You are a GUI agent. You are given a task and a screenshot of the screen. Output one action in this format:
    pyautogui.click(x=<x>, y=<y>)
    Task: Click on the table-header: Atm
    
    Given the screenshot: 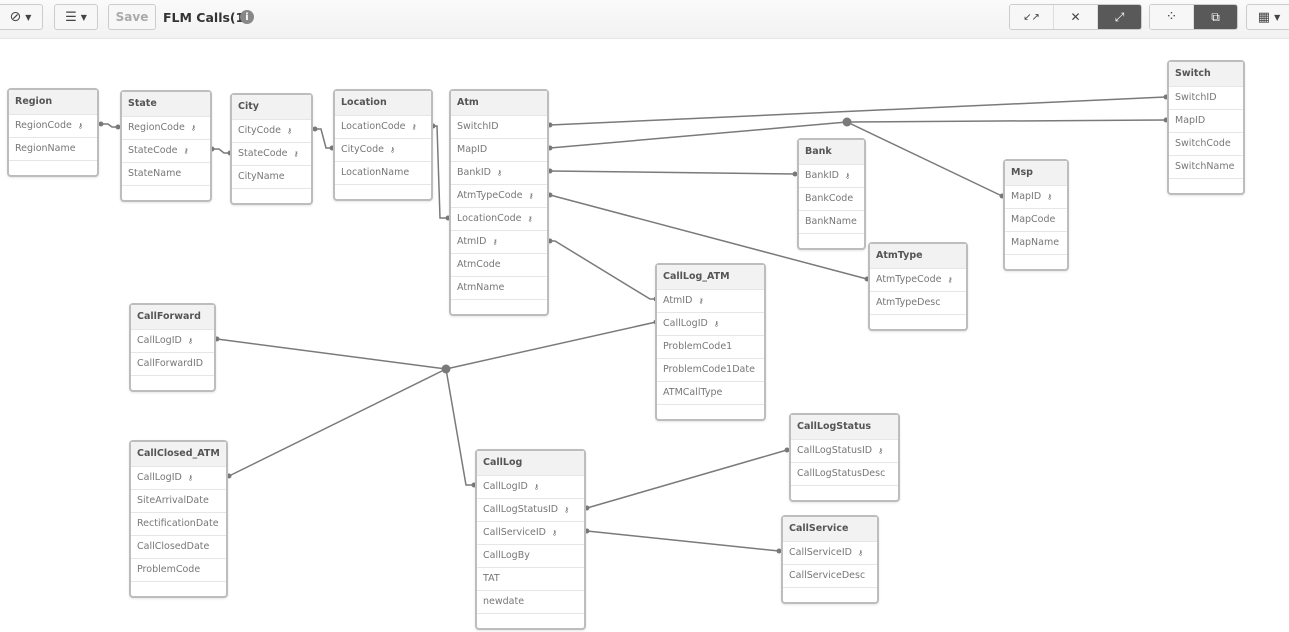 What is the action you would take?
    pyautogui.click(x=499, y=103)
    